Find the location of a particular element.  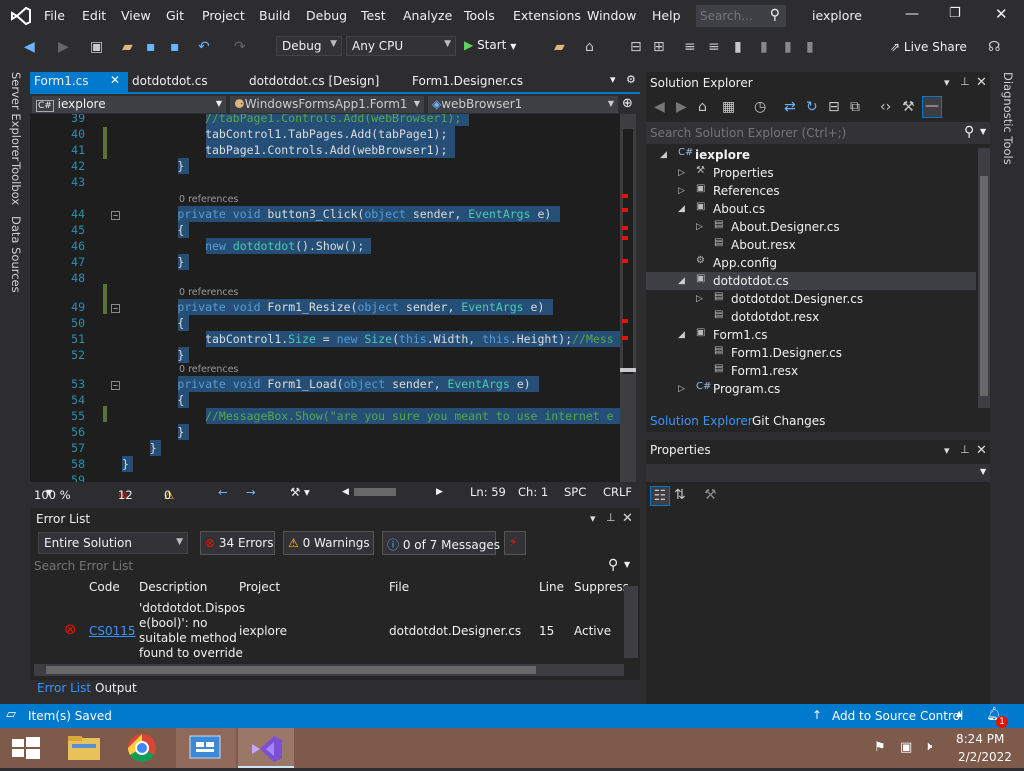

tree-item: Form1.resx is located at coordinates (764, 371).